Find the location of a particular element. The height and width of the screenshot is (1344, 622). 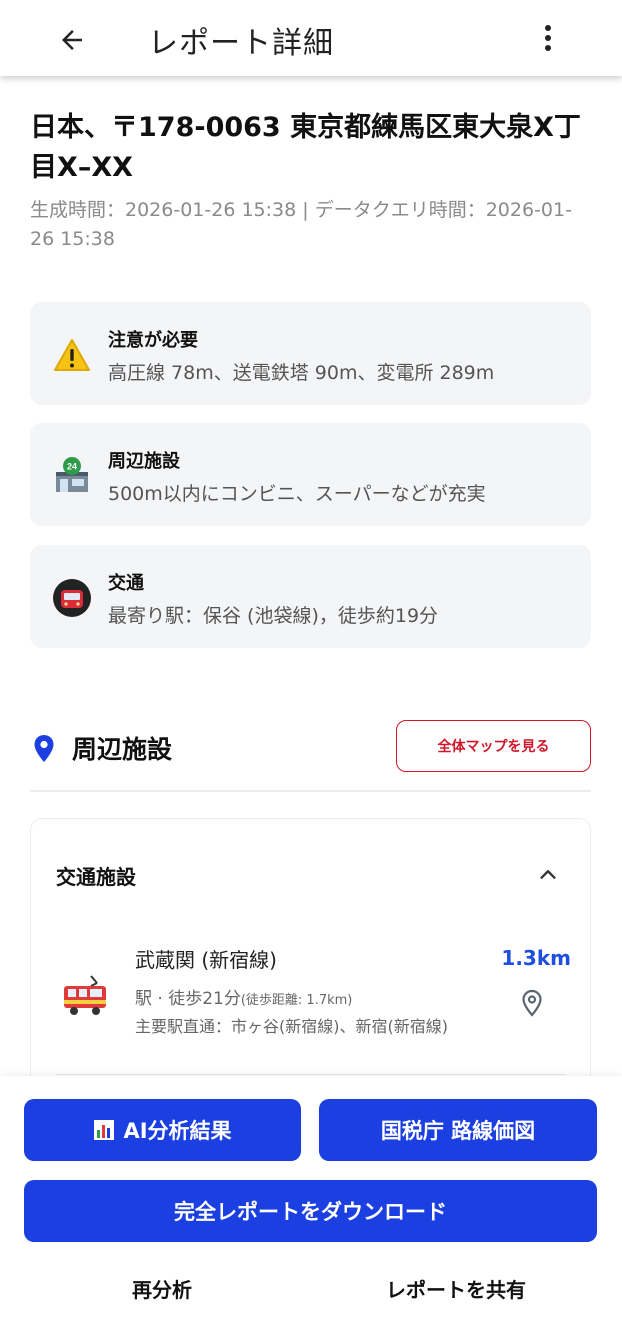

share-report-button: レポートを共有 is located at coordinates (456, 1288).